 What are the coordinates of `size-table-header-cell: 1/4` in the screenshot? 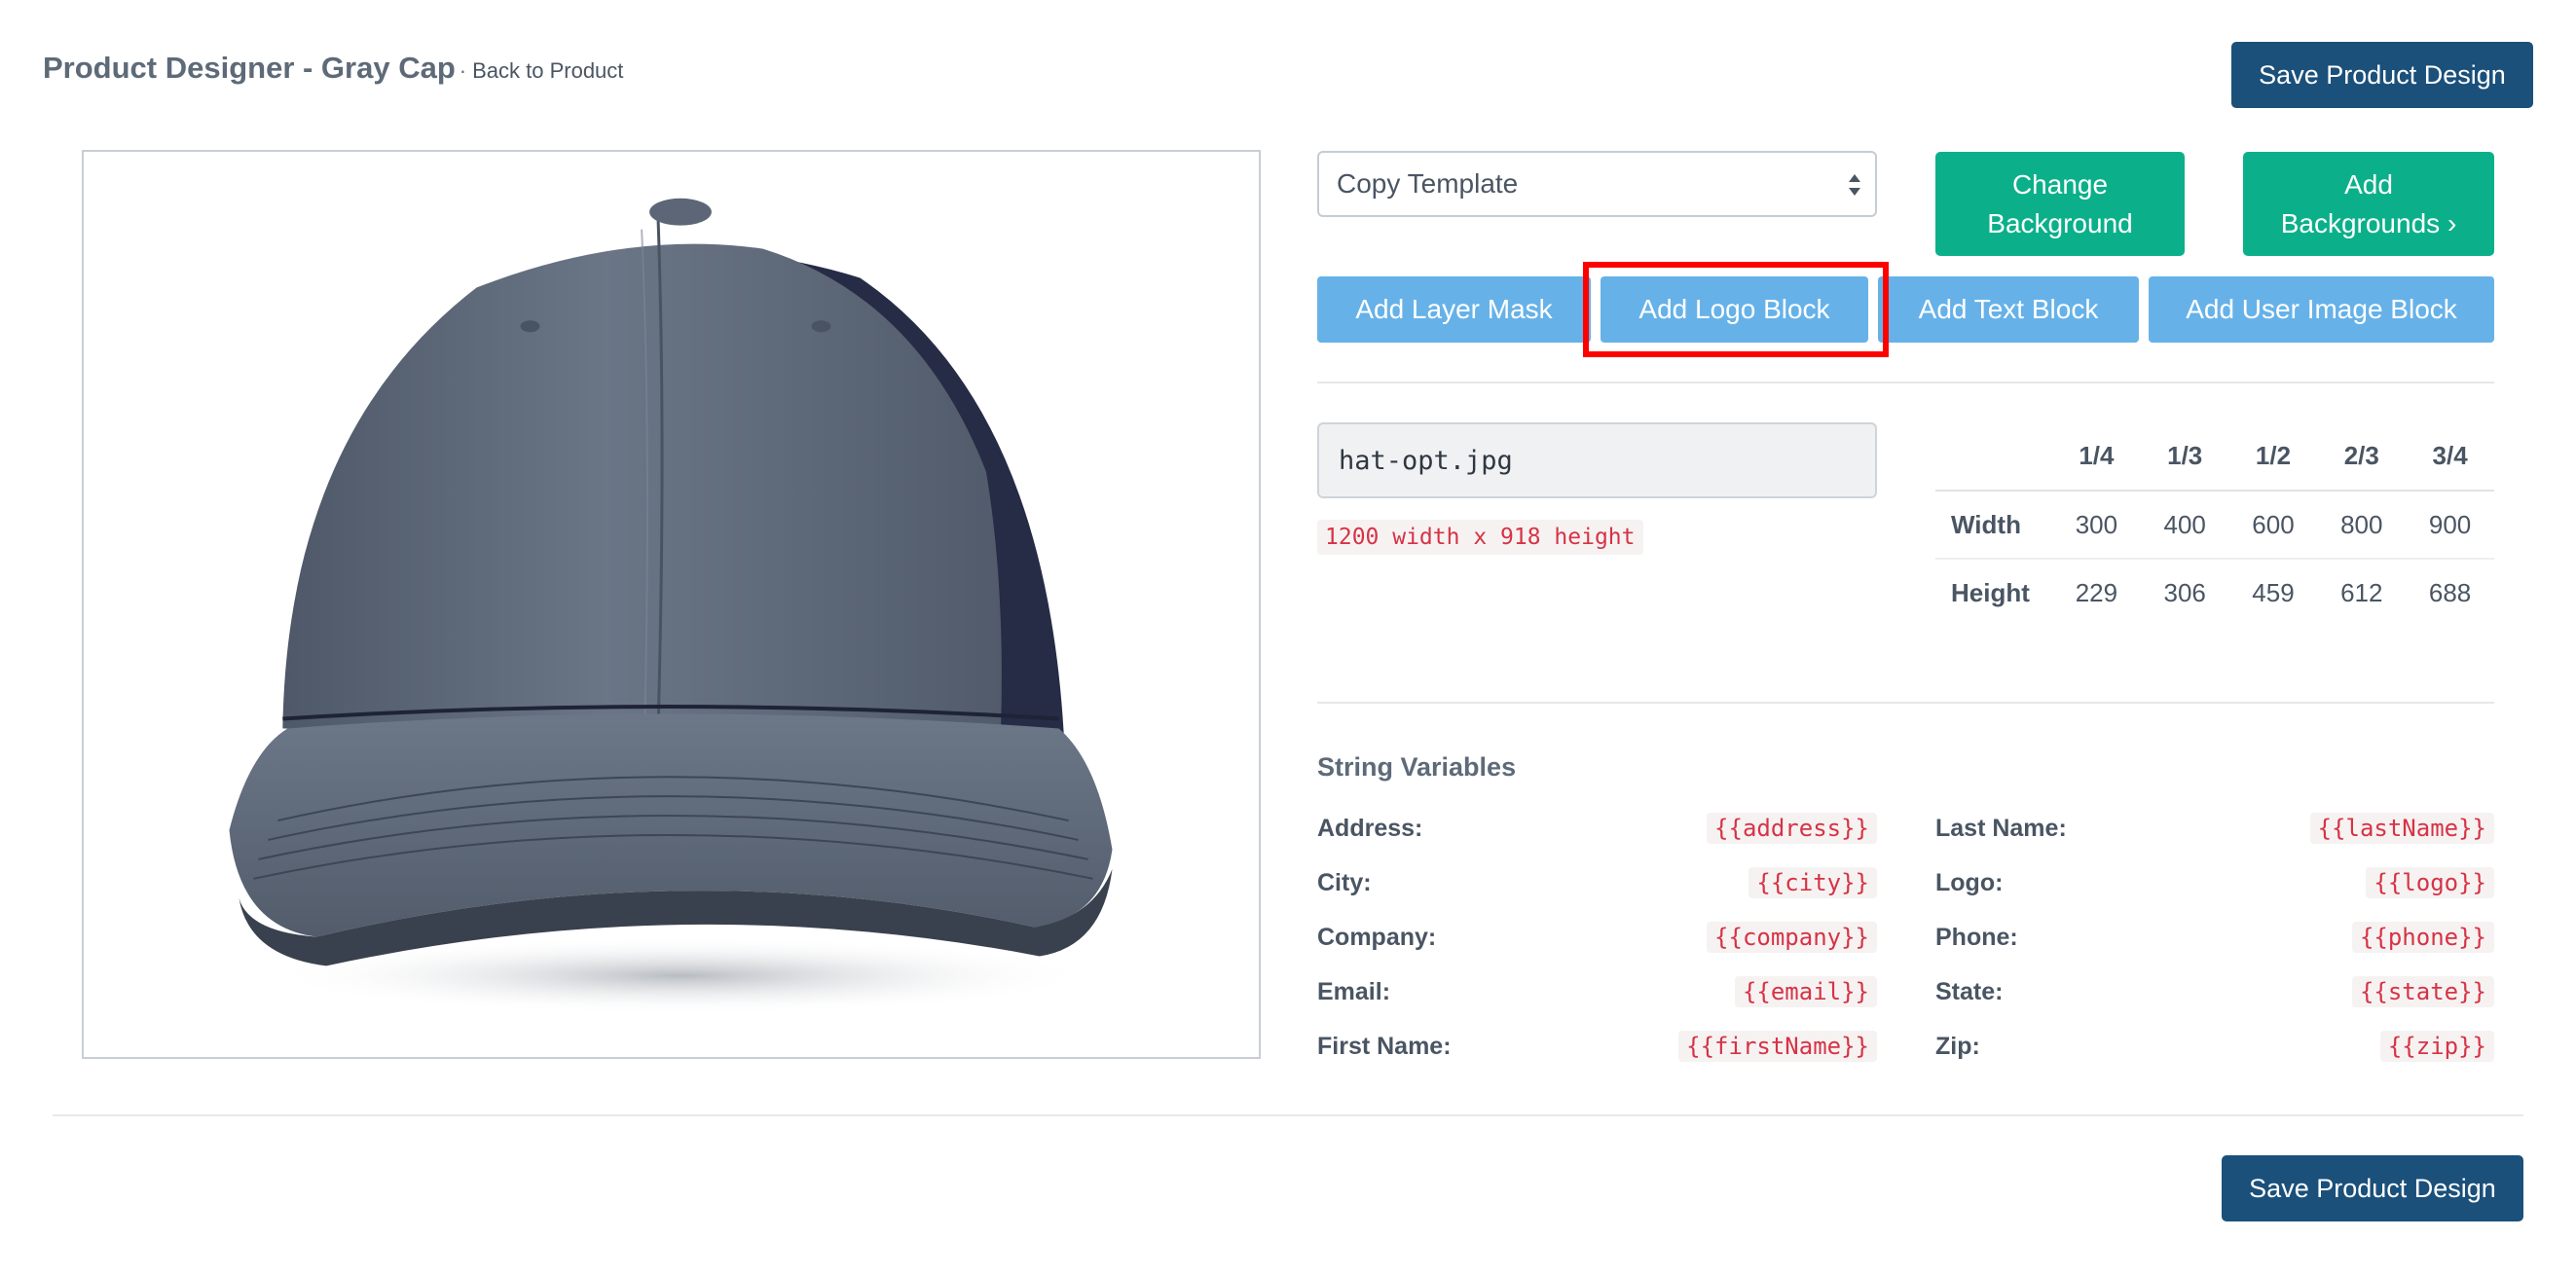 It's located at (2096, 457).